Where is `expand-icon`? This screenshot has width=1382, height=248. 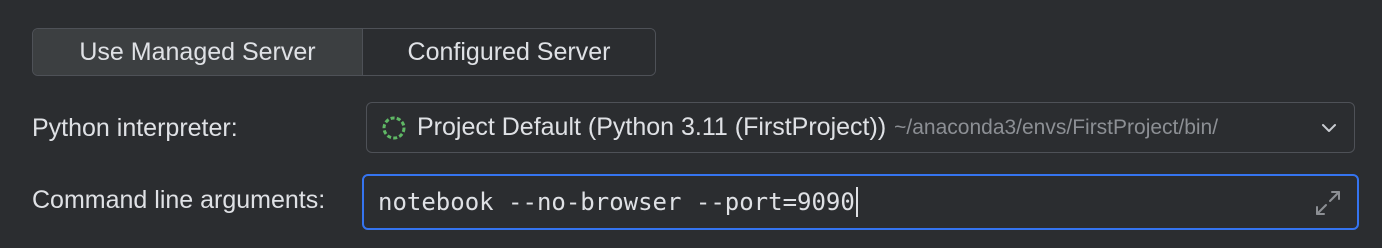 expand-icon is located at coordinates (1328, 203).